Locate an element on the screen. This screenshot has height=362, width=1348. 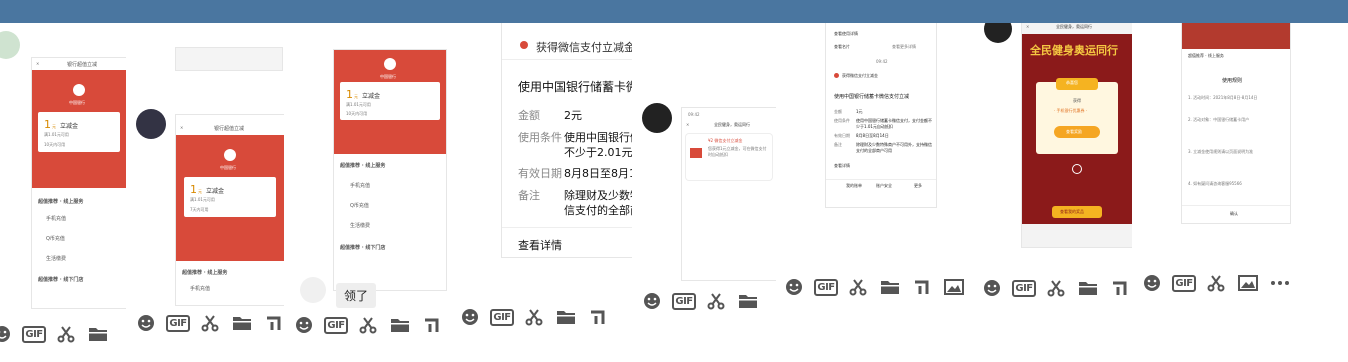
field-value: 不少于2.01元目 is located at coordinates (598, 152).